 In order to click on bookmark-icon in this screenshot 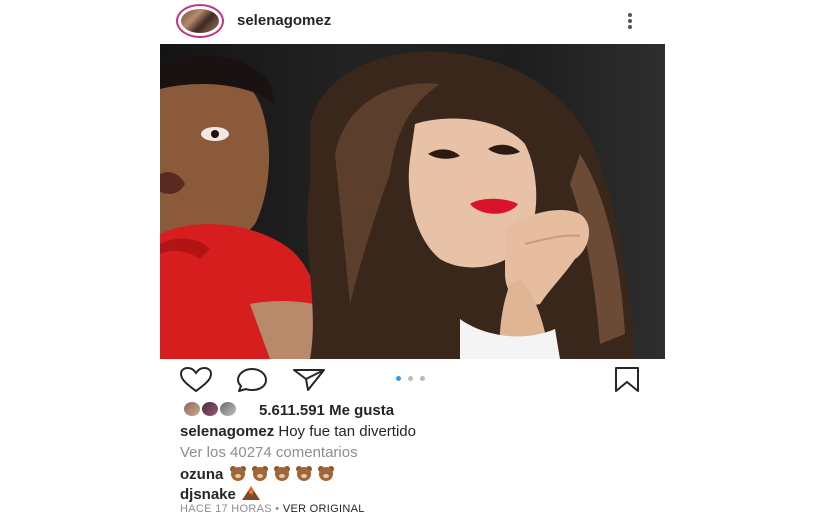, I will do `click(627, 380)`.